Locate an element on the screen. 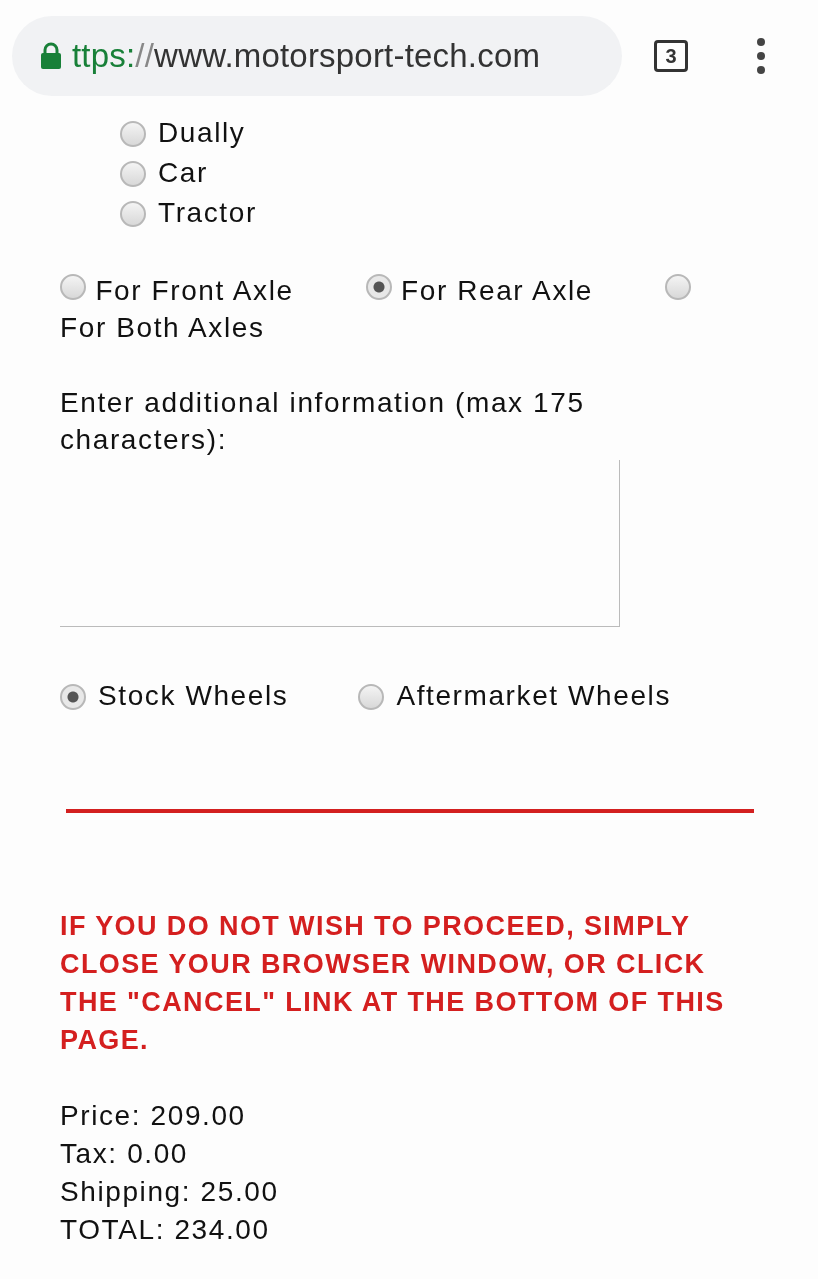 The height and width of the screenshot is (1279, 818). option-label: Car is located at coordinates (183, 173).